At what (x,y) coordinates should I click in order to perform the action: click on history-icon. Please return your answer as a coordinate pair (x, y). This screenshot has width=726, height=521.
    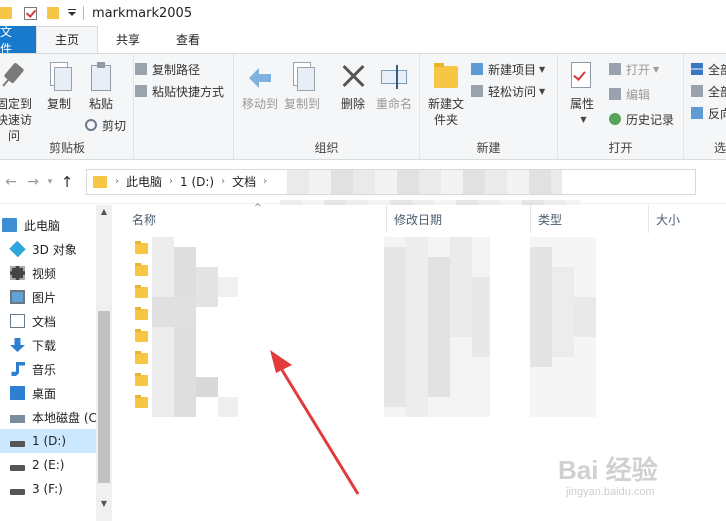
    Looking at the image, I should click on (615, 119).